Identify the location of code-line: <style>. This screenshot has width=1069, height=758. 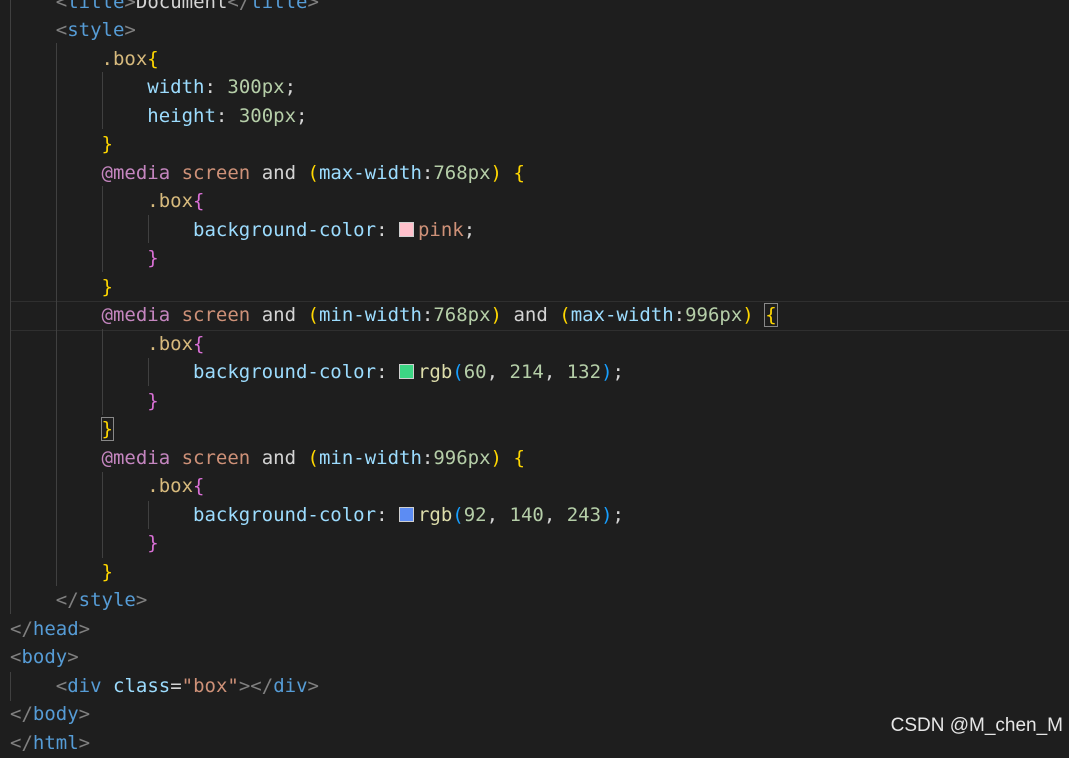
(95, 30).